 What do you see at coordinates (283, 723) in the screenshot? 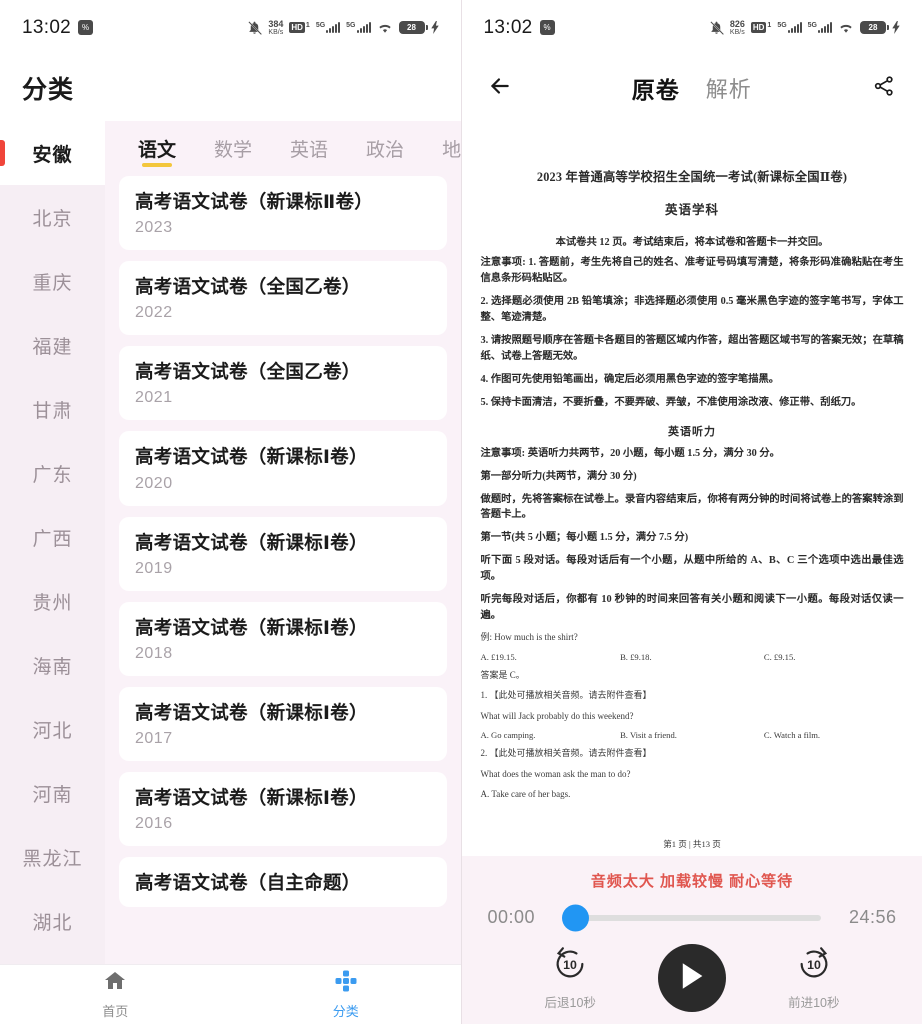
I see `paper-card: 高考语文试卷（新课标Ⅰ卷） 2017` at bounding box center [283, 723].